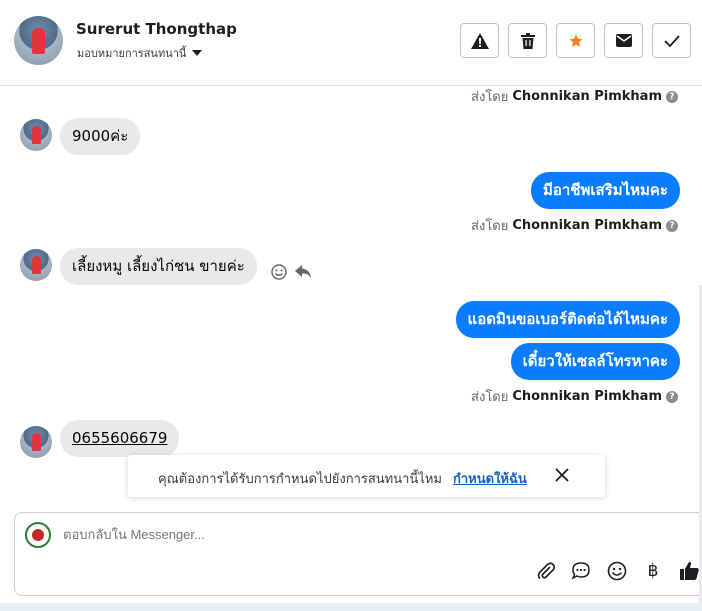 The image size is (702, 611). What do you see at coordinates (562, 475) in the screenshot?
I see `close-icon` at bounding box center [562, 475].